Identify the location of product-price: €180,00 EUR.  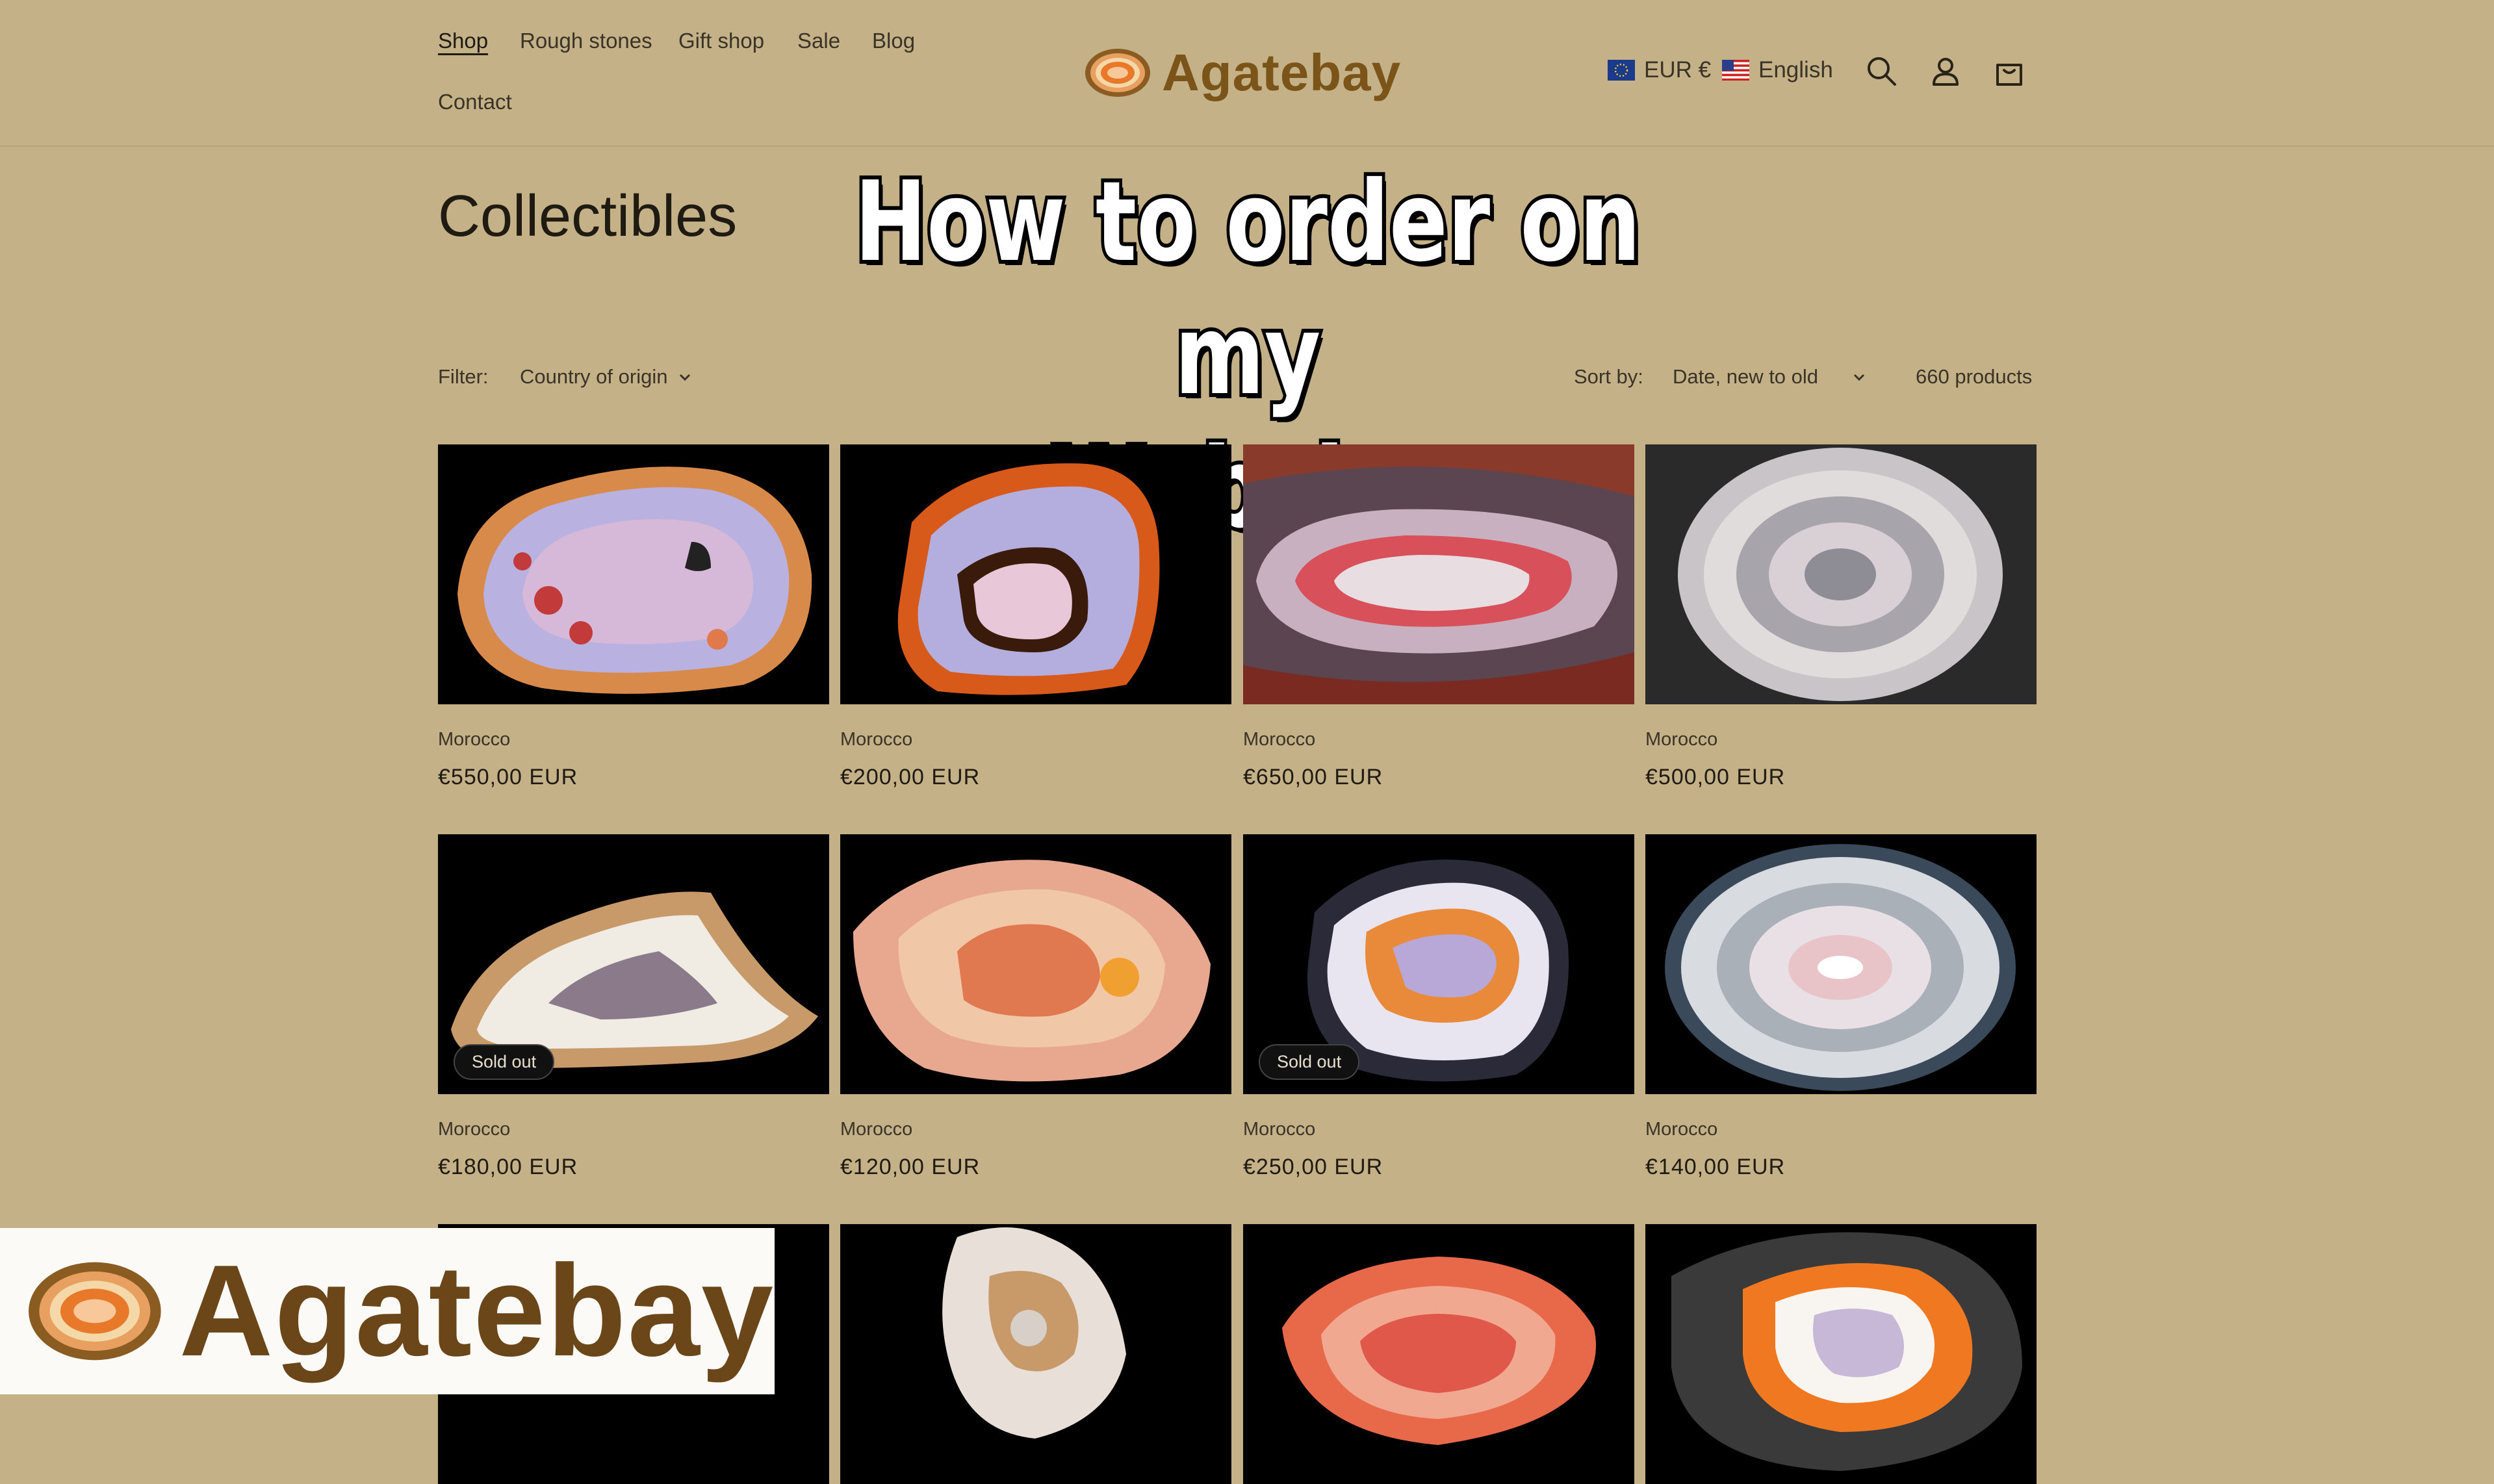
(508, 1167).